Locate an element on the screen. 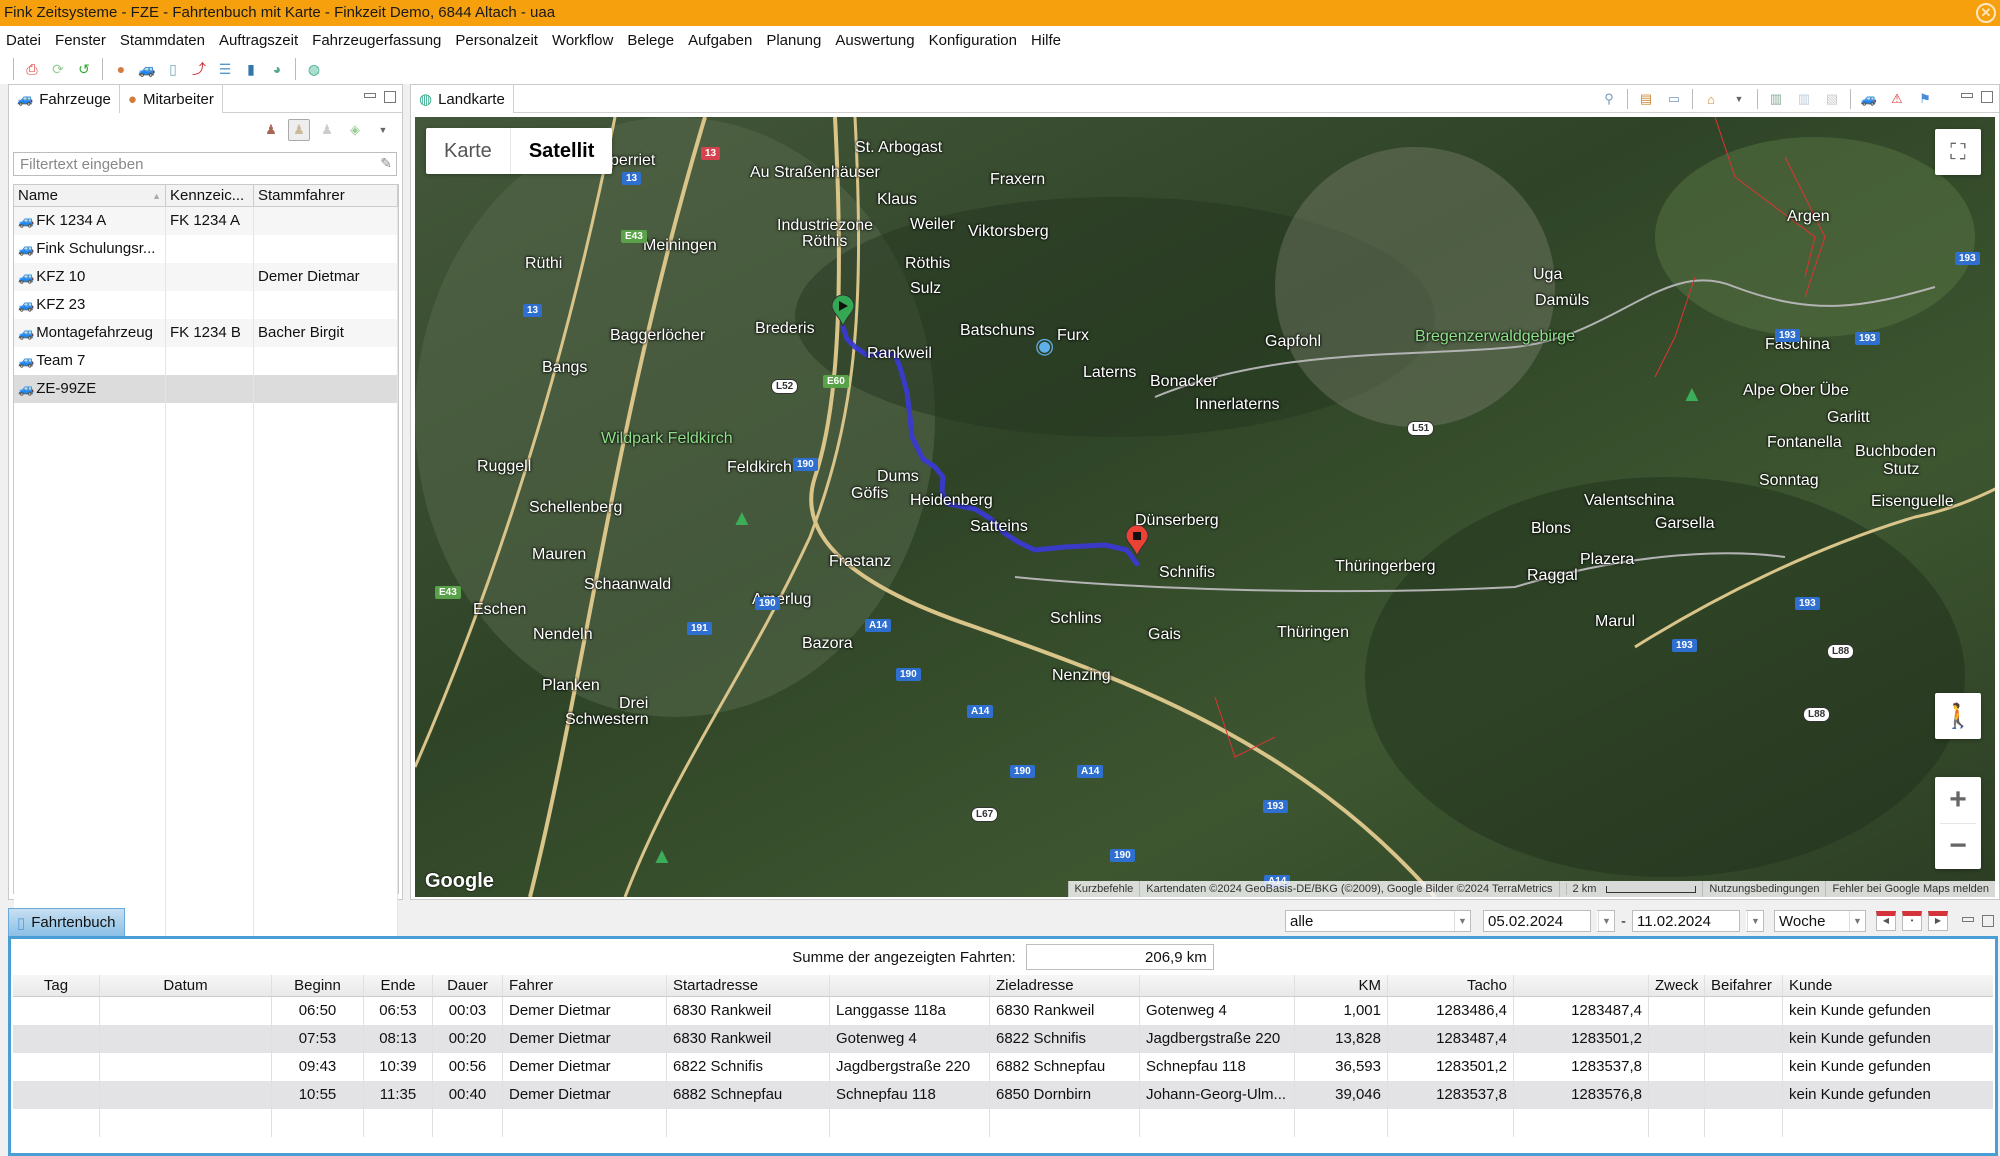 This screenshot has width=2000, height=1156. vehicle-row: 🚙 Team 7 is located at coordinates (206, 361).